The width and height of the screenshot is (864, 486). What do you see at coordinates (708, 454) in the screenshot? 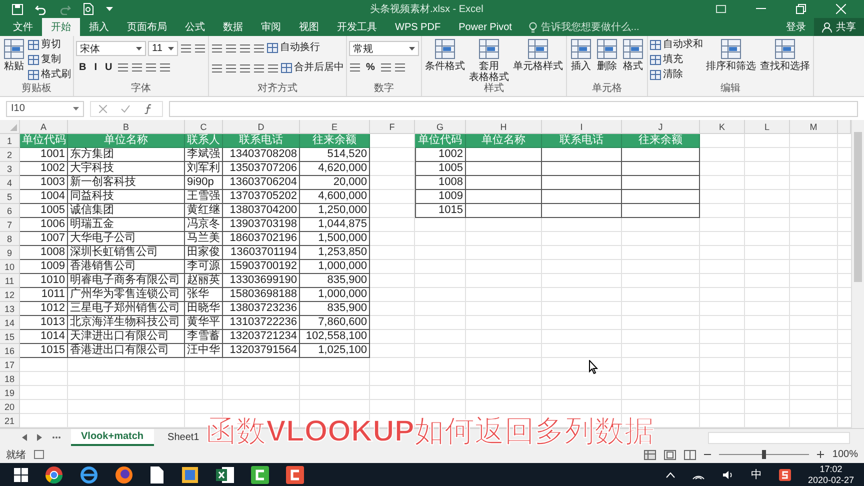
I see `zoom-out-icon` at bounding box center [708, 454].